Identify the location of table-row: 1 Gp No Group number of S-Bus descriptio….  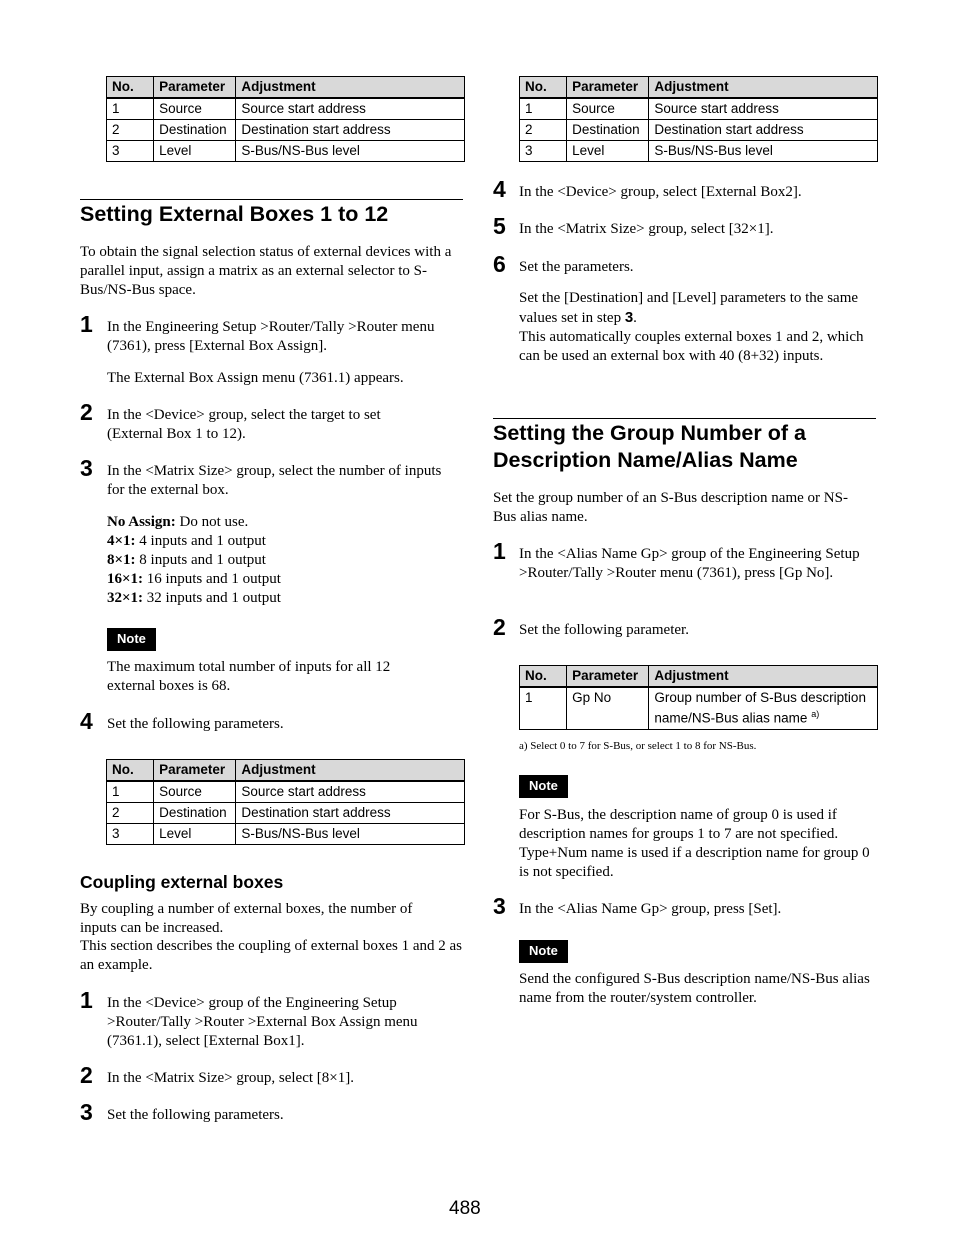
(698, 708).